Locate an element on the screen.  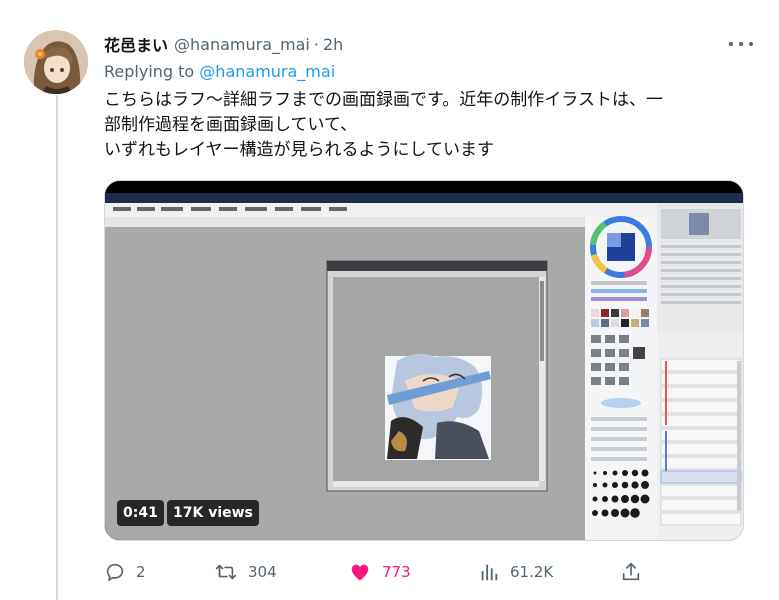
like-button: 773 is located at coordinates (379, 572).